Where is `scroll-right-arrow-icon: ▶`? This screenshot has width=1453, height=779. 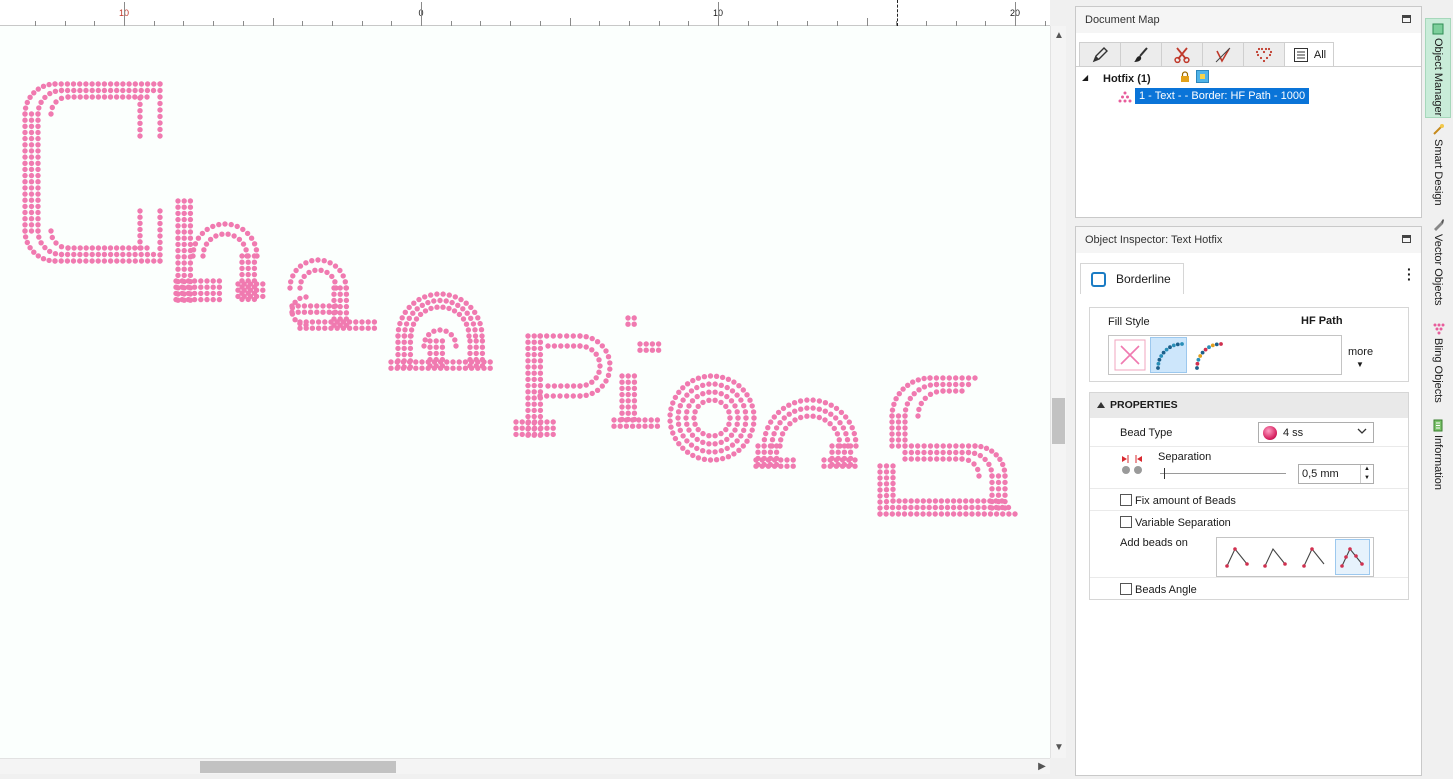 scroll-right-arrow-icon: ▶ is located at coordinates (1042, 767).